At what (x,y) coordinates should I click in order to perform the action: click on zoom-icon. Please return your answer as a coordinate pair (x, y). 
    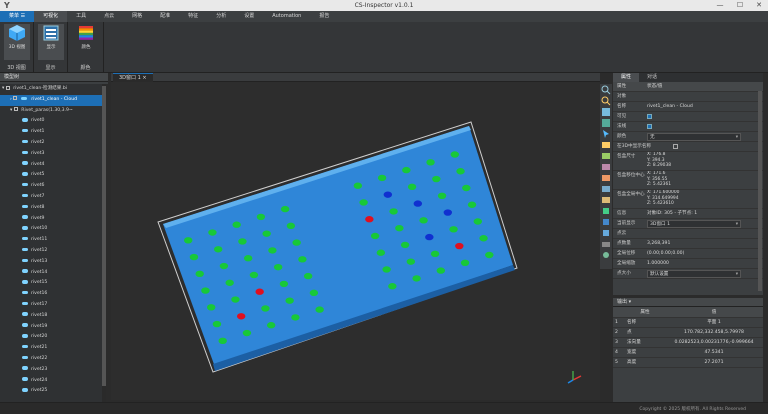
    Looking at the image, I should click on (606, 101).